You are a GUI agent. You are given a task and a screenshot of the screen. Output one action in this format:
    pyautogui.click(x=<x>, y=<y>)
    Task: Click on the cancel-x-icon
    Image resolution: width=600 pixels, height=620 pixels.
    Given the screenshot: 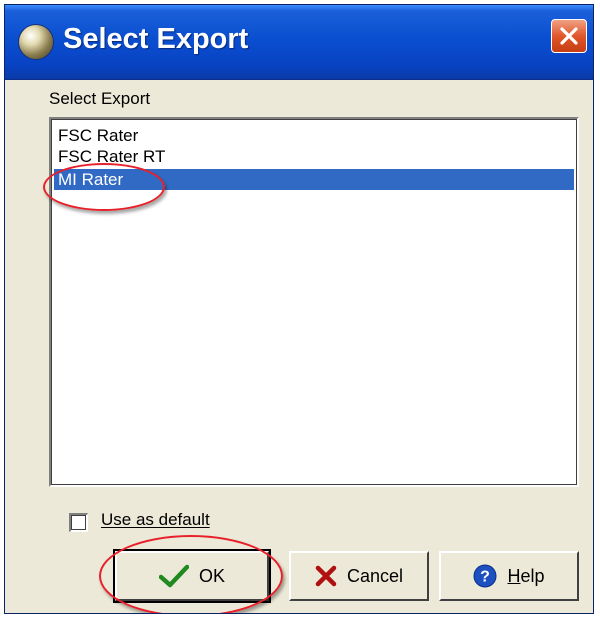 What is the action you would take?
    pyautogui.click(x=326, y=576)
    